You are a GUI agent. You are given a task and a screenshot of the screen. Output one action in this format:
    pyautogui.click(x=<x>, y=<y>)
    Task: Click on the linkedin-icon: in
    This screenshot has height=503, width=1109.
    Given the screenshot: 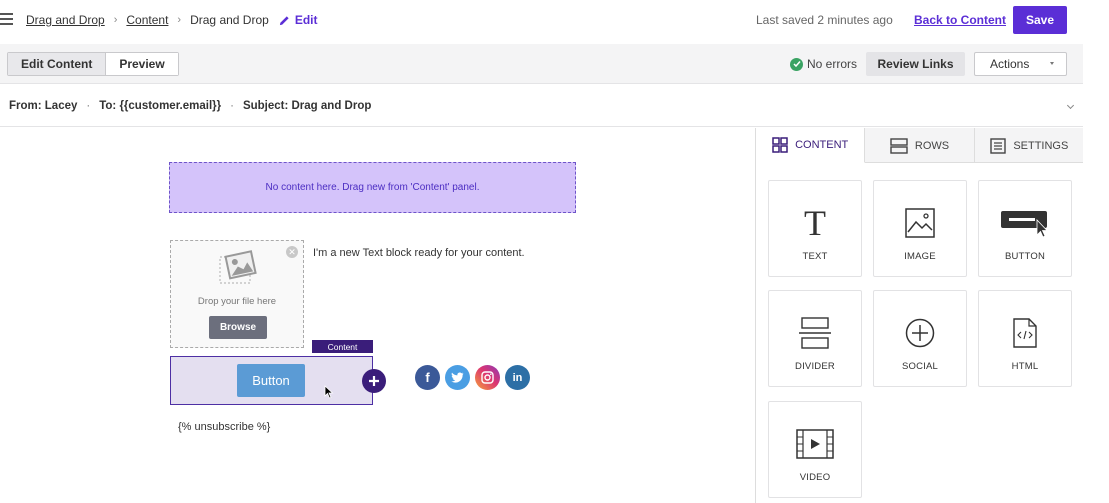 What is the action you would take?
    pyautogui.click(x=517, y=377)
    